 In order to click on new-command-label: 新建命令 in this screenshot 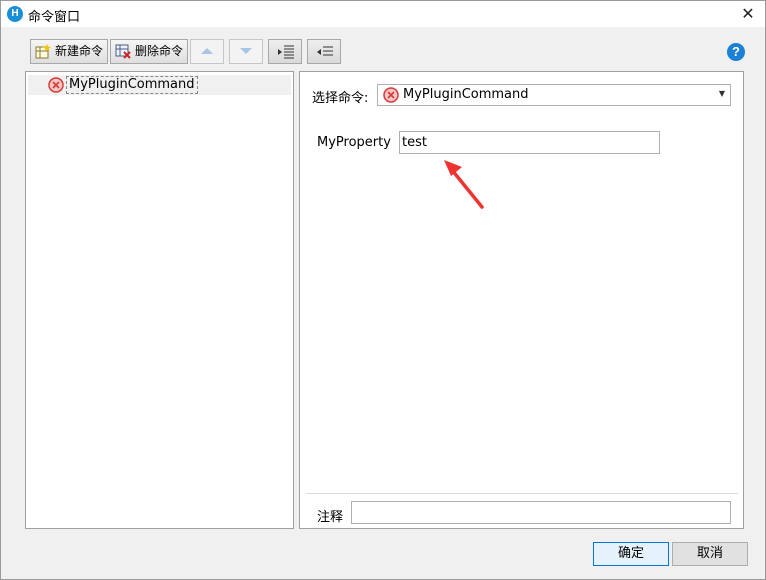, I will do `click(79, 51)`.